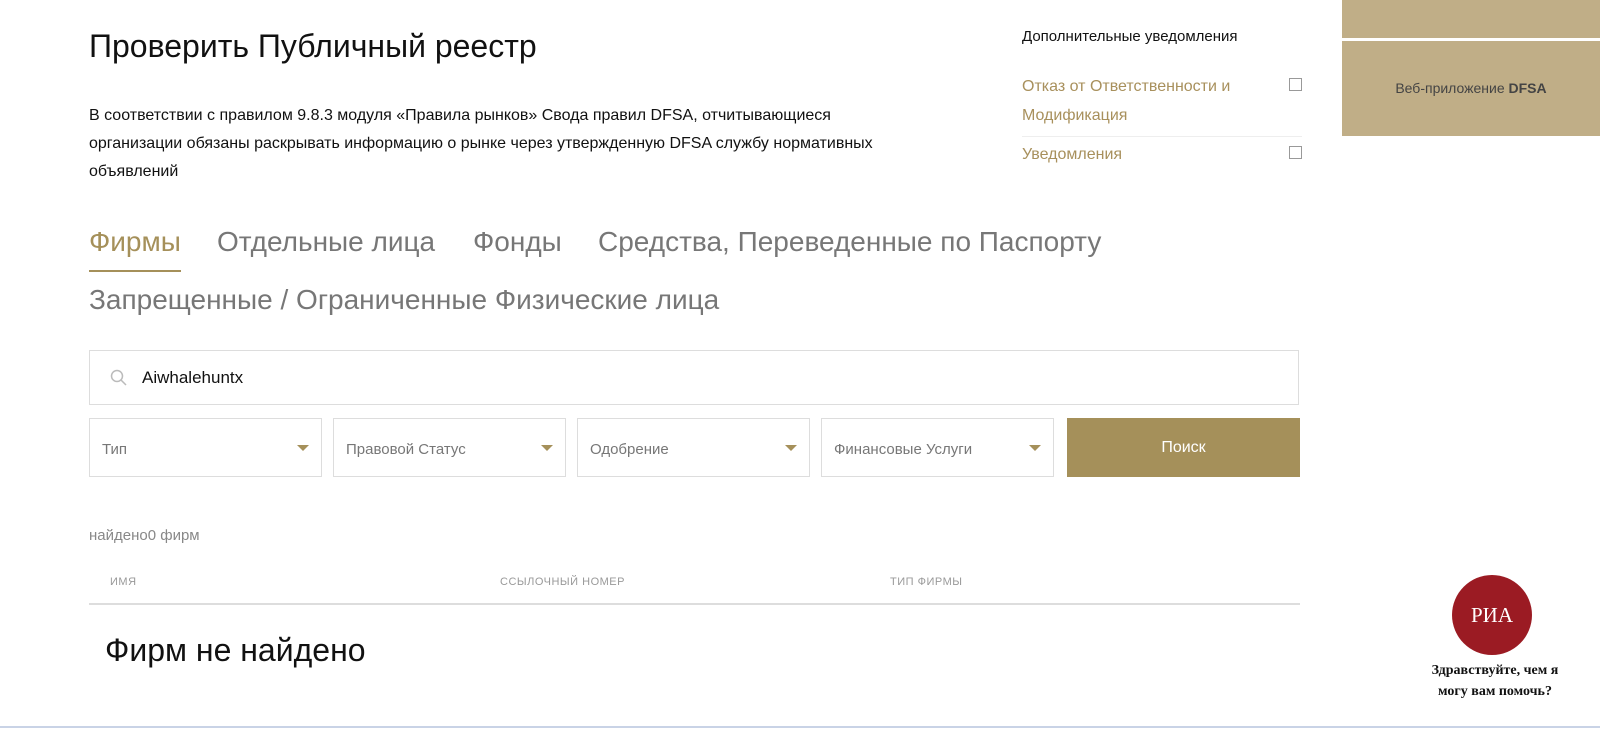 This screenshot has width=1600, height=744. Describe the element at coordinates (937, 447) in the screenshot. I see `financial-services-select: Финансовые Услуги` at that location.